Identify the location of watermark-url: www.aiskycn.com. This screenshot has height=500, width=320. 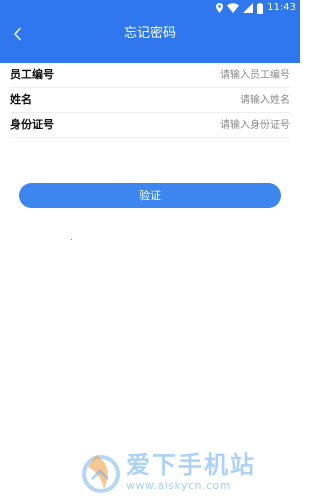
(179, 485).